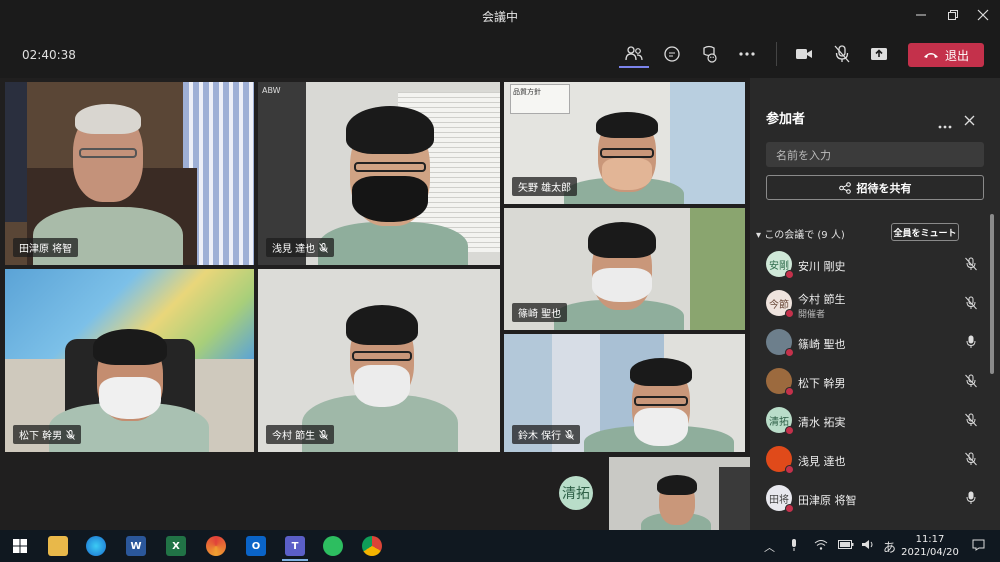 This screenshot has width=1000, height=562. I want to click on mute-all-button: 全員をミュート, so click(925, 232).